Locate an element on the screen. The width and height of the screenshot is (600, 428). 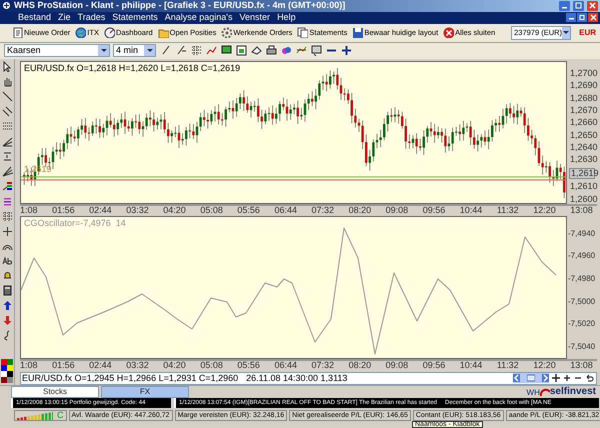
price-label: 1,2630 is located at coordinates (582, 159).